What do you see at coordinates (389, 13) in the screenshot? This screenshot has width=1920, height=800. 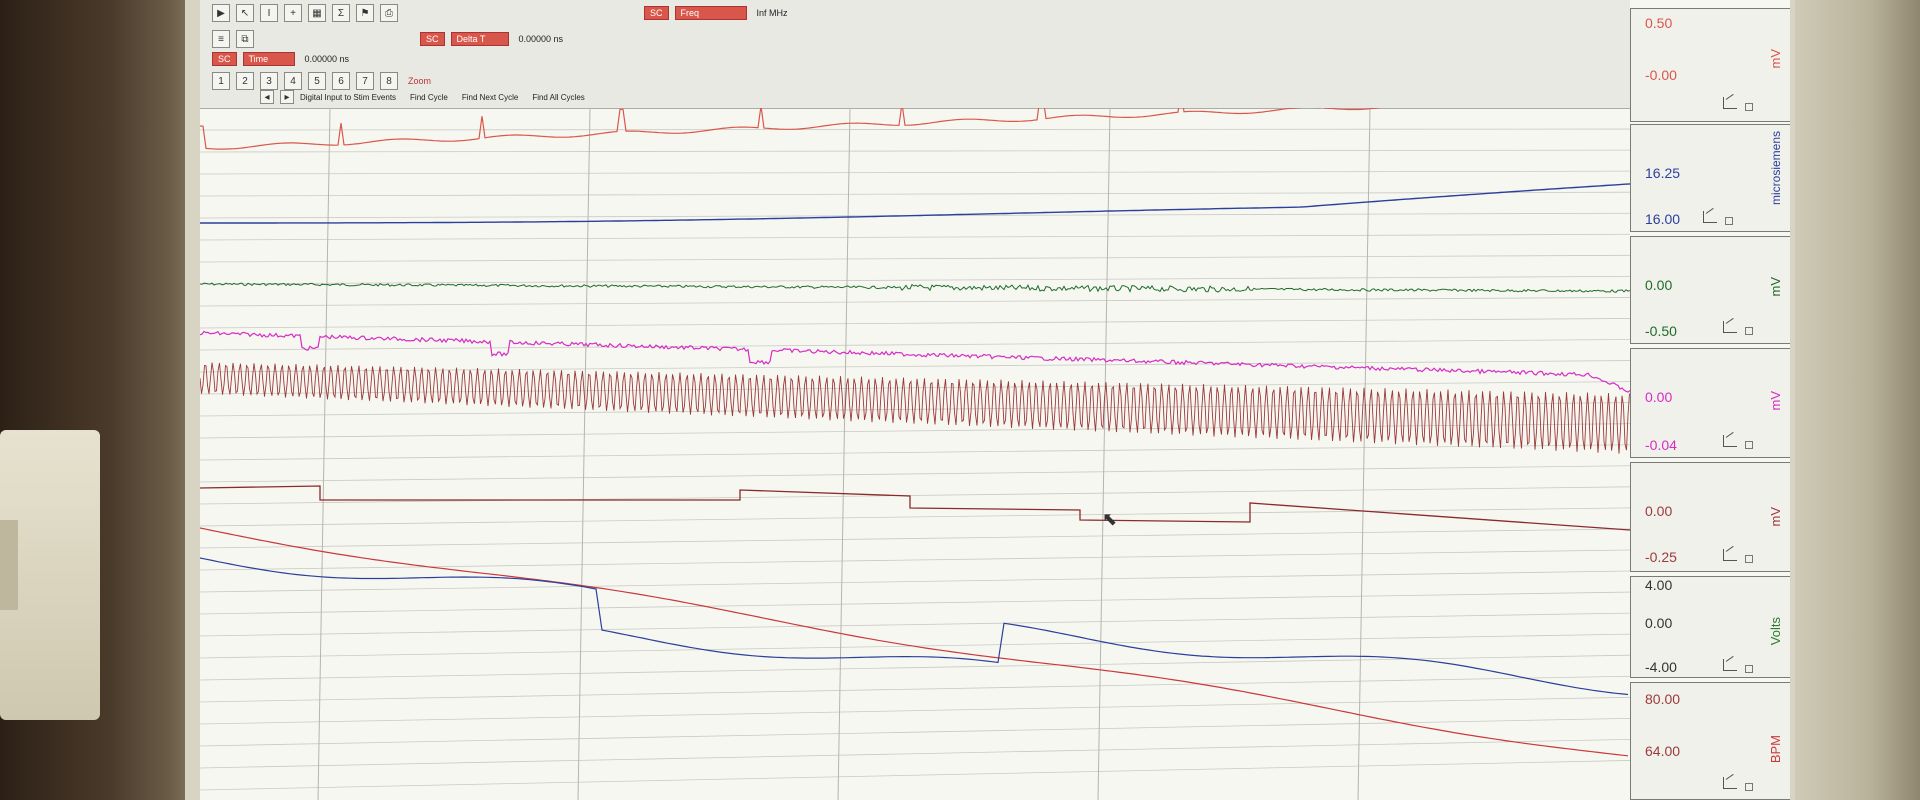 I see `print-icon: ⎙` at bounding box center [389, 13].